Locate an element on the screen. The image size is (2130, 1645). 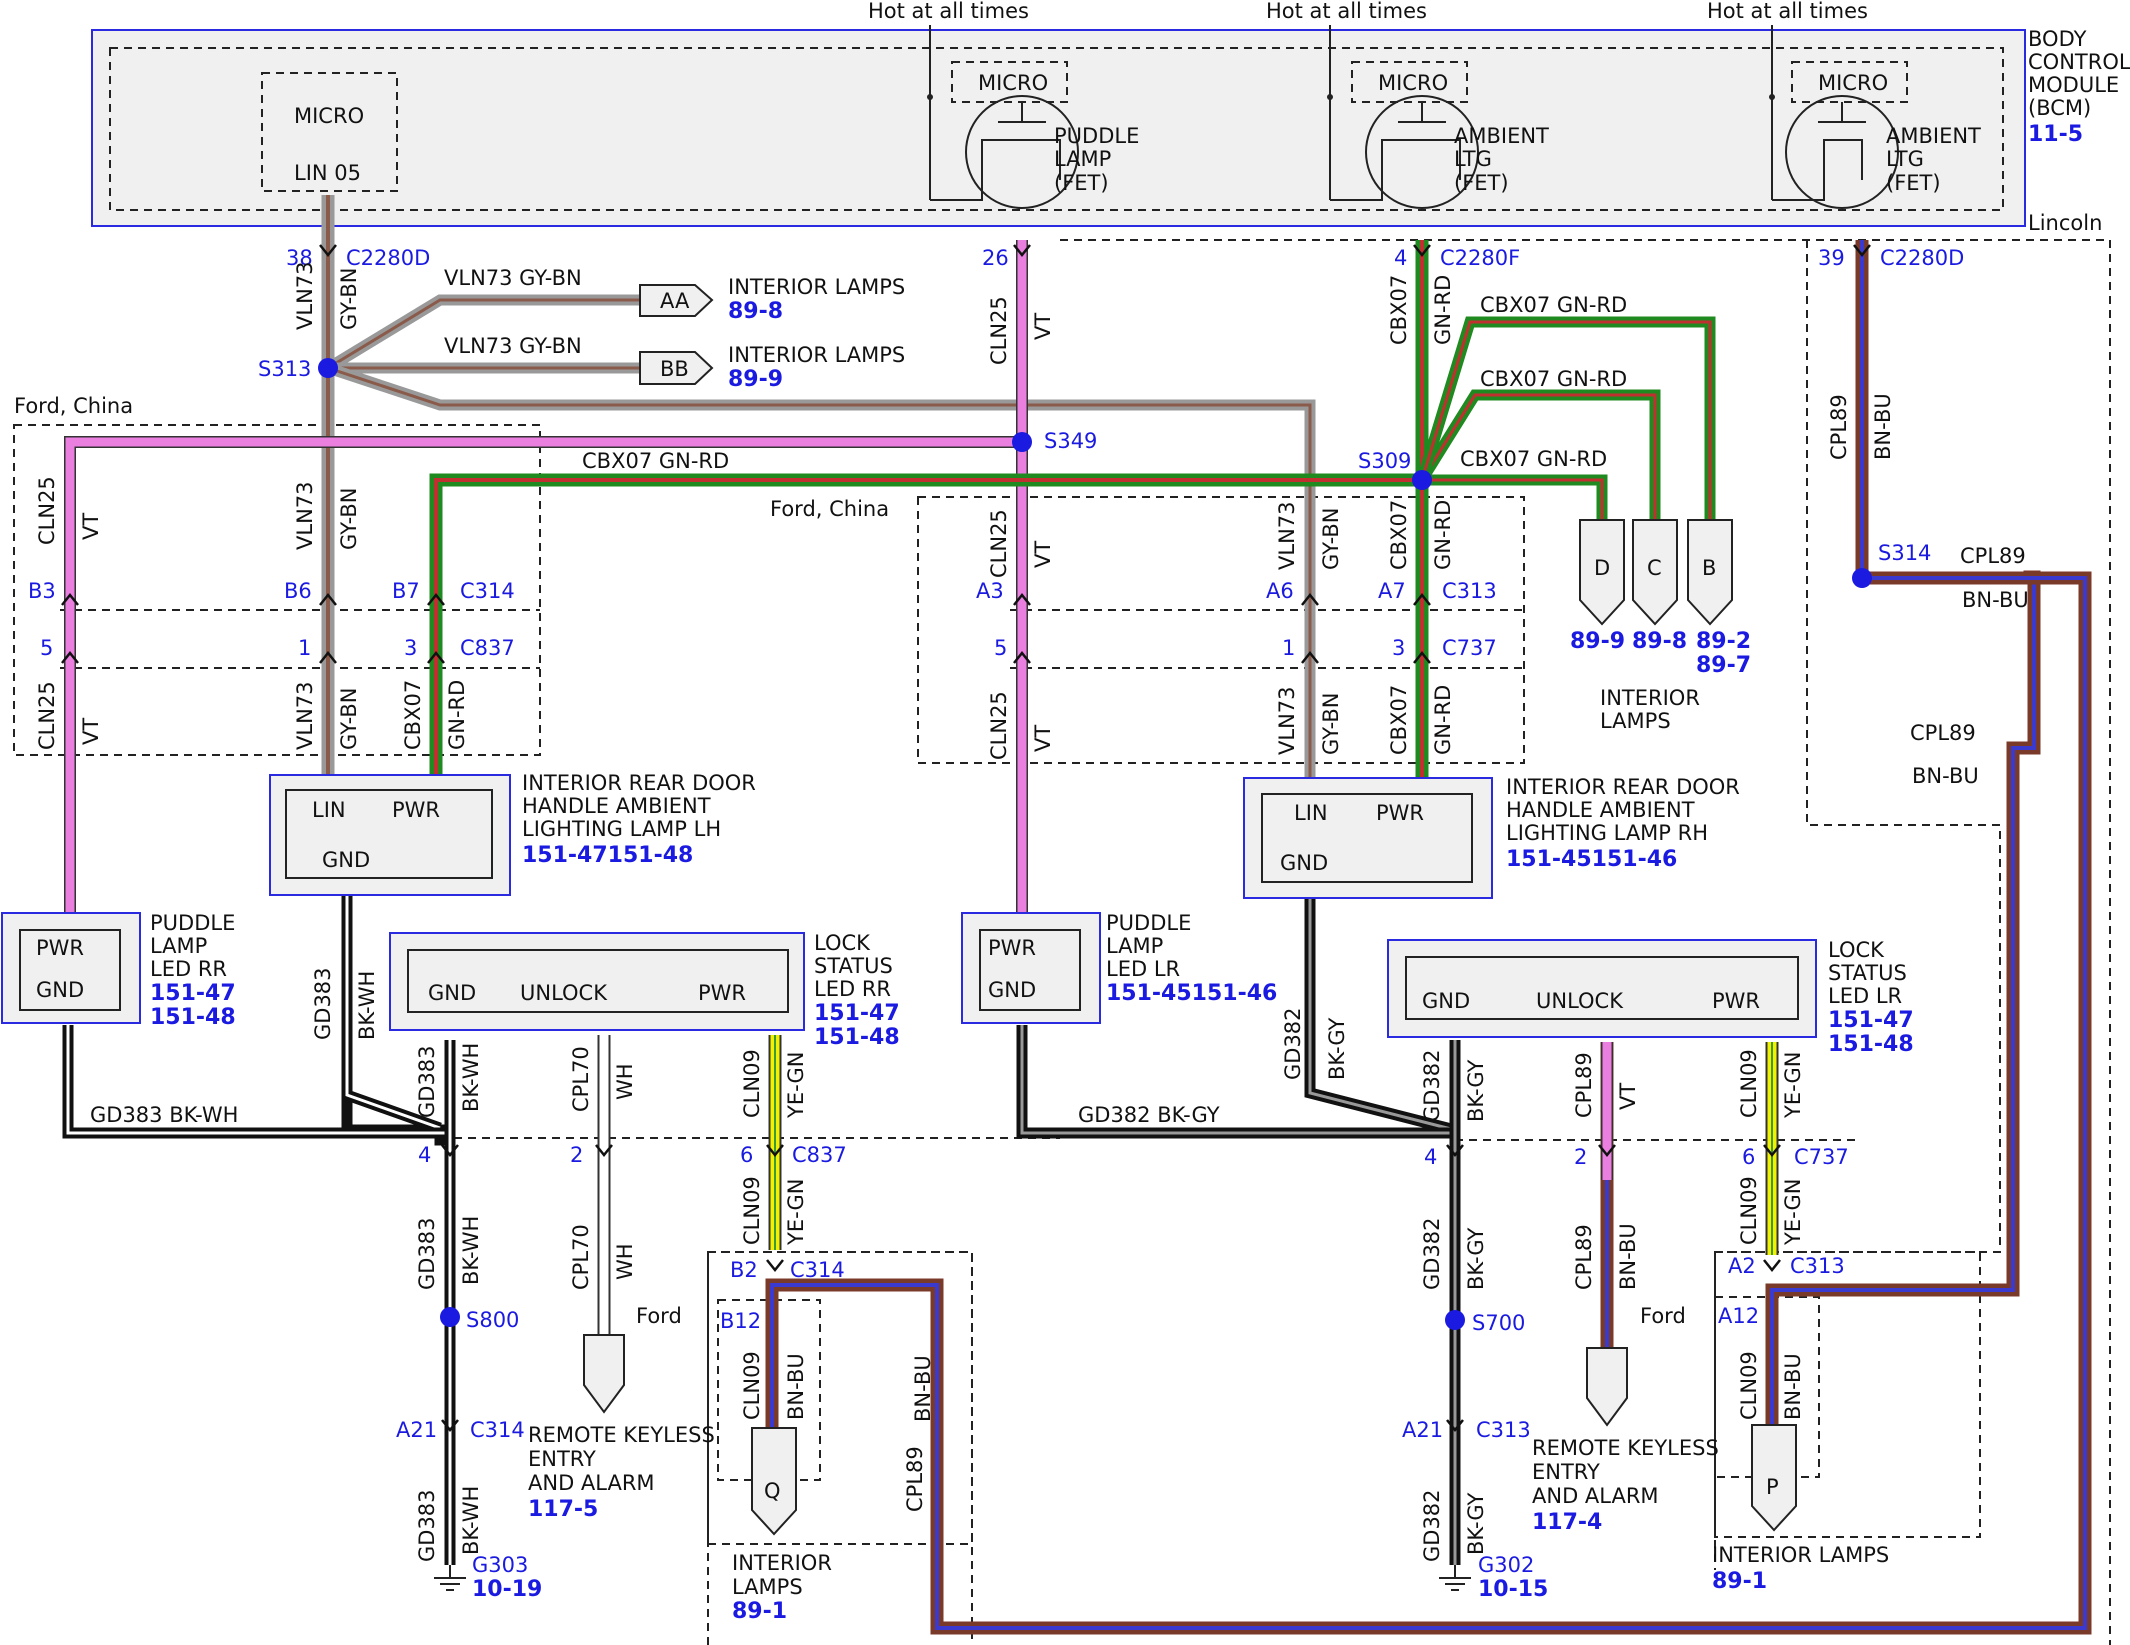
pin-4: 4 is located at coordinates (1400, 258).